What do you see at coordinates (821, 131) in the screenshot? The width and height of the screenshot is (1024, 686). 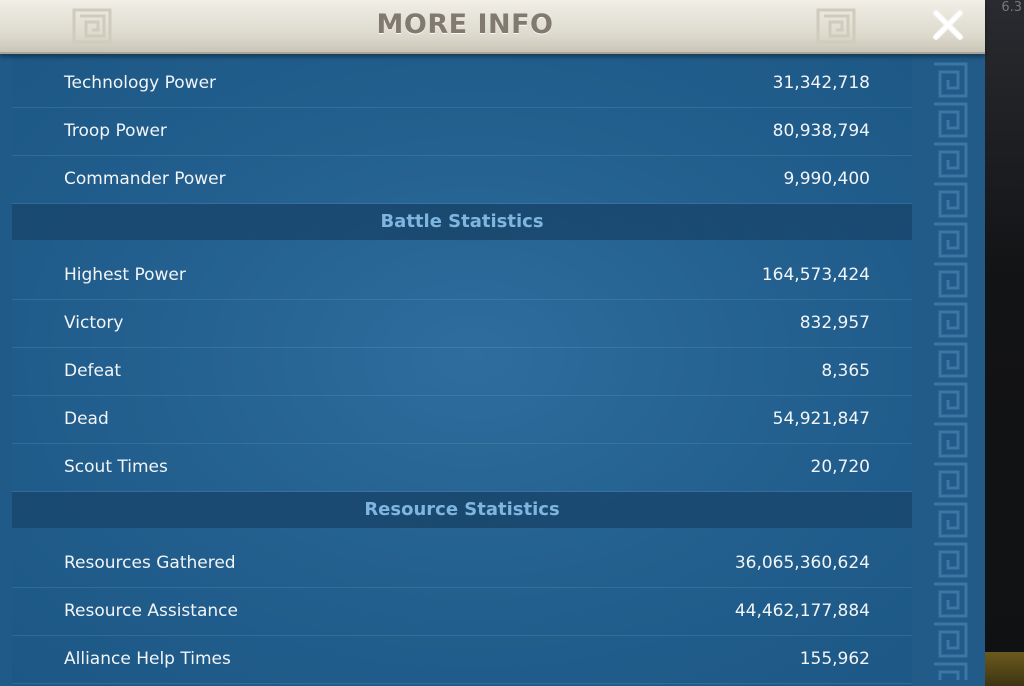 I see `stat-value: 80,938,794` at bounding box center [821, 131].